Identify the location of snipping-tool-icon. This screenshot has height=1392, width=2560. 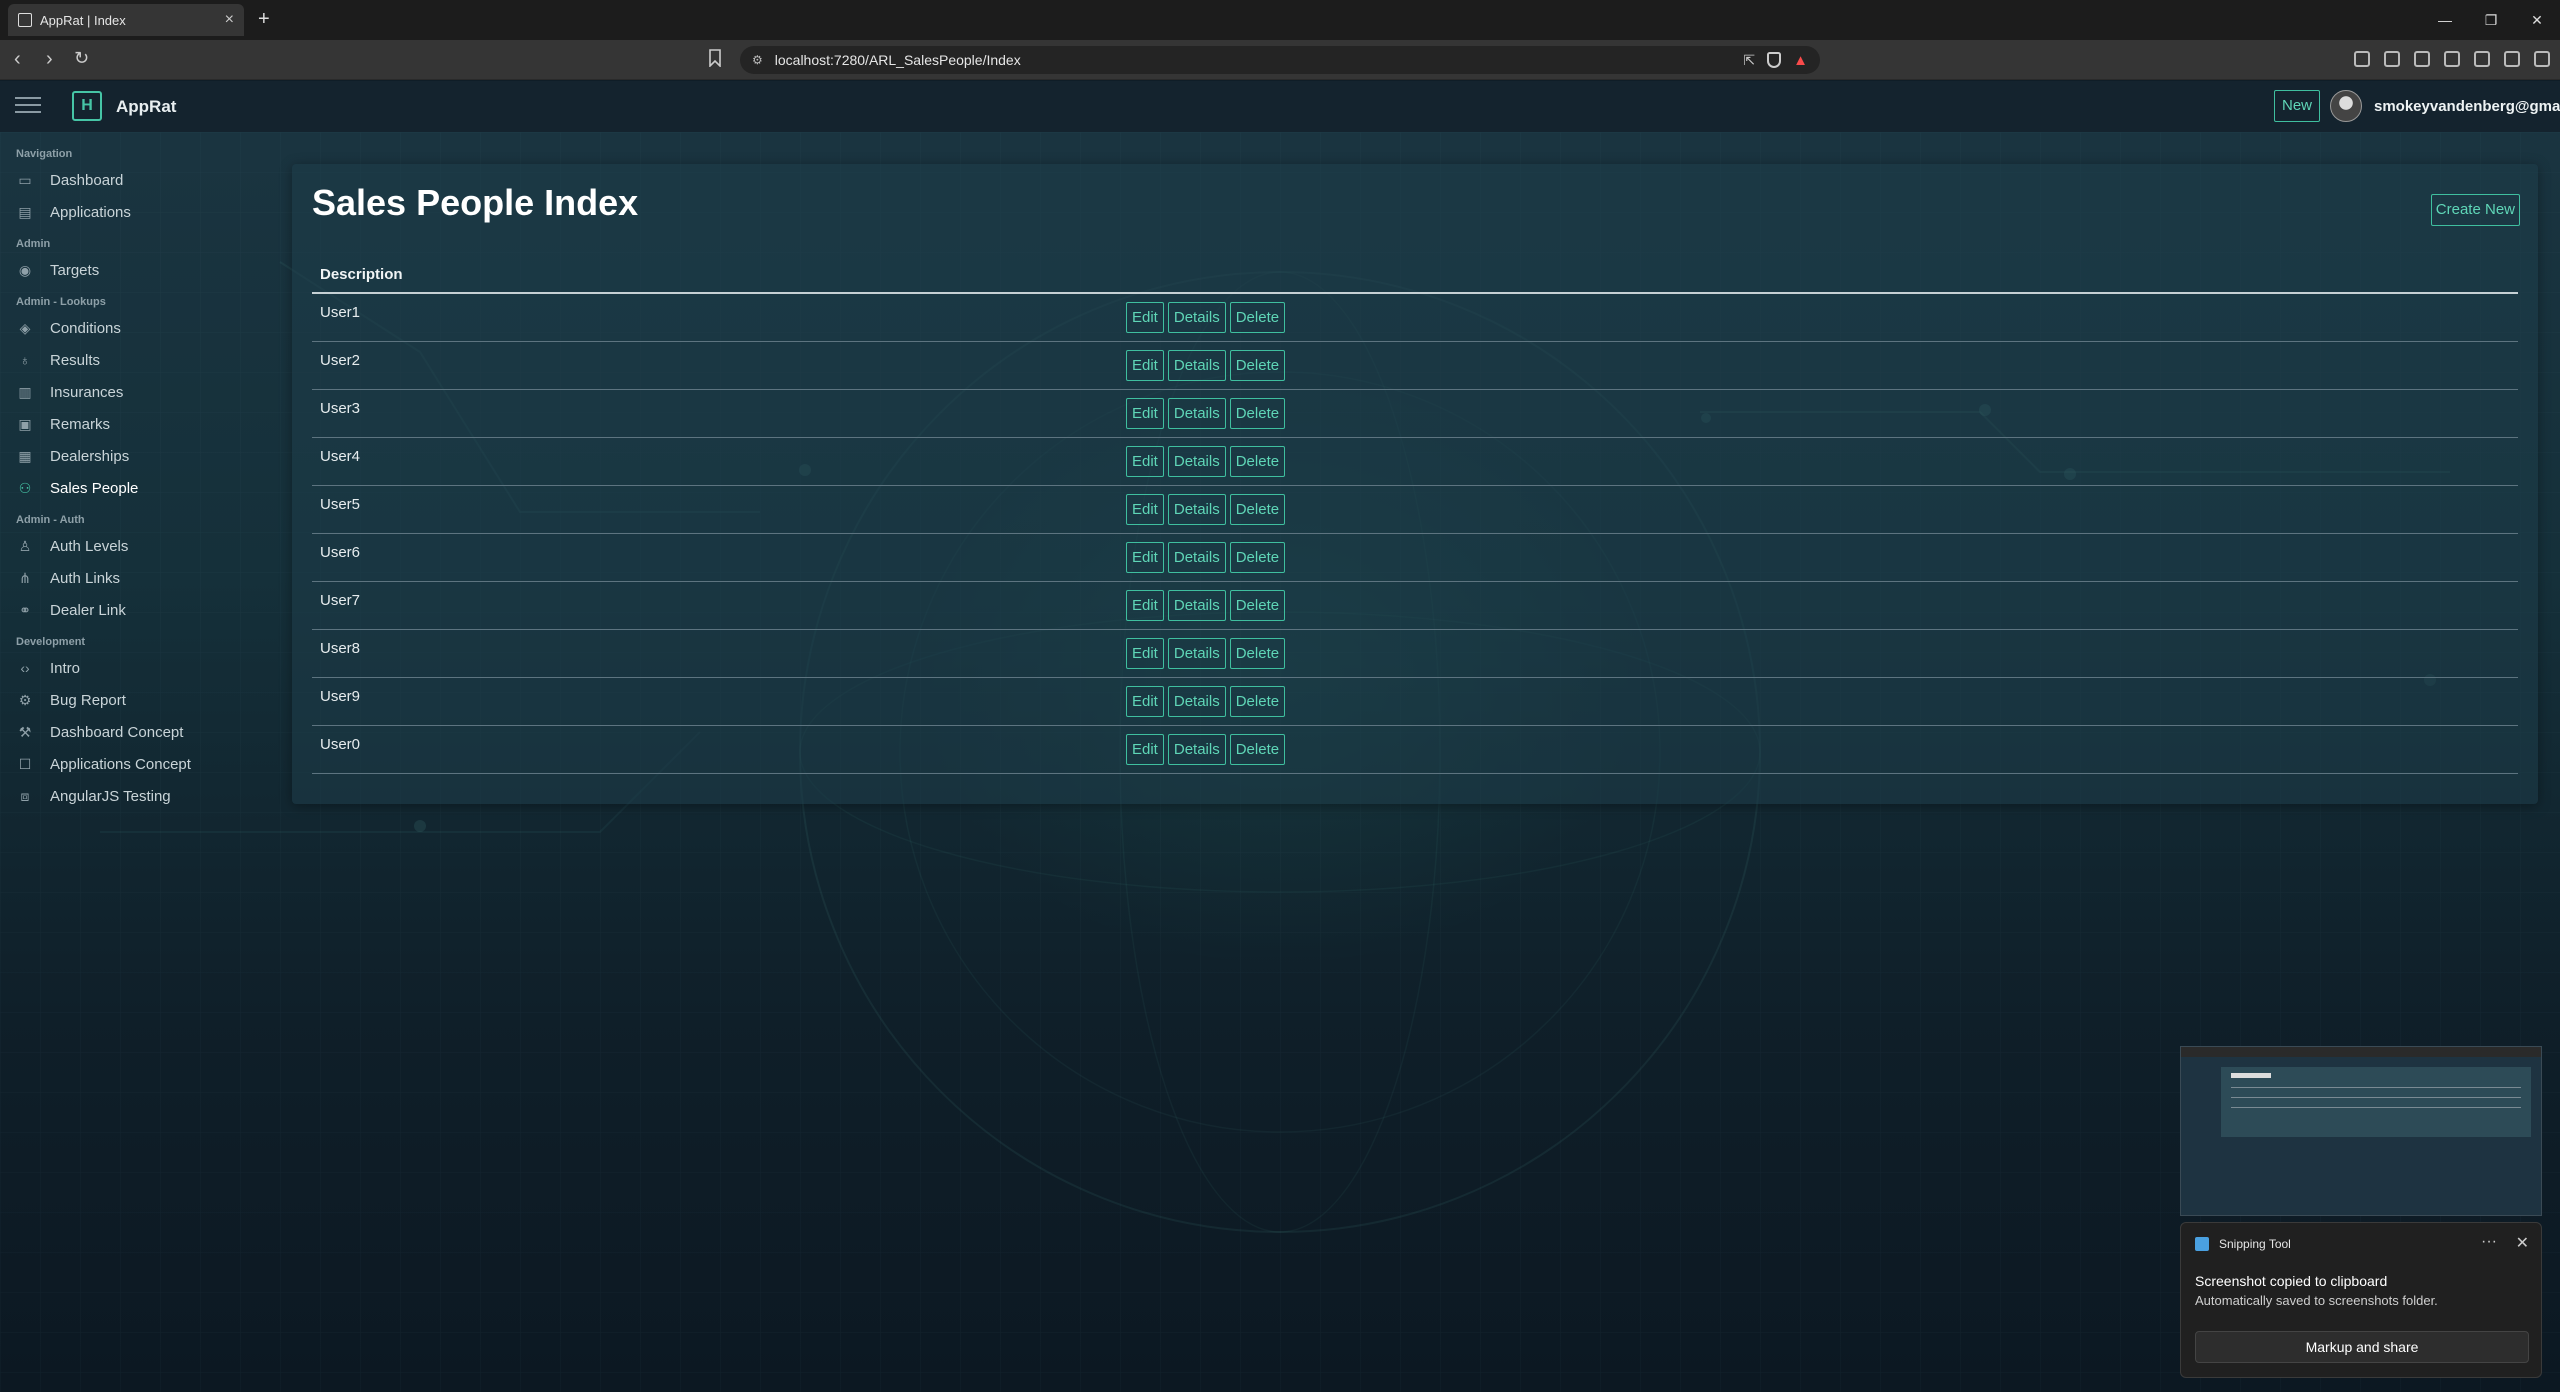
(2202, 1244).